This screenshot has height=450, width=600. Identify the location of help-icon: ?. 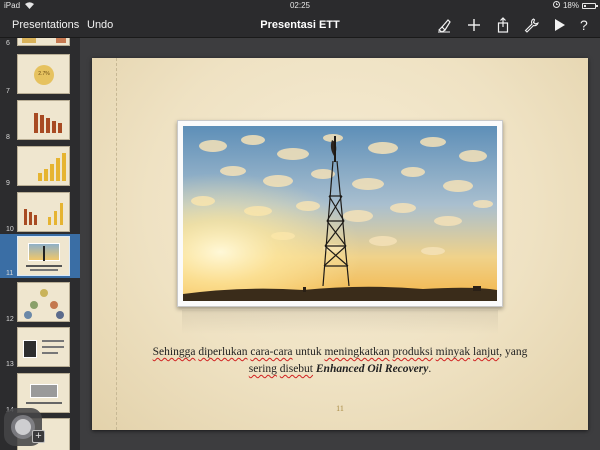
(584, 25).